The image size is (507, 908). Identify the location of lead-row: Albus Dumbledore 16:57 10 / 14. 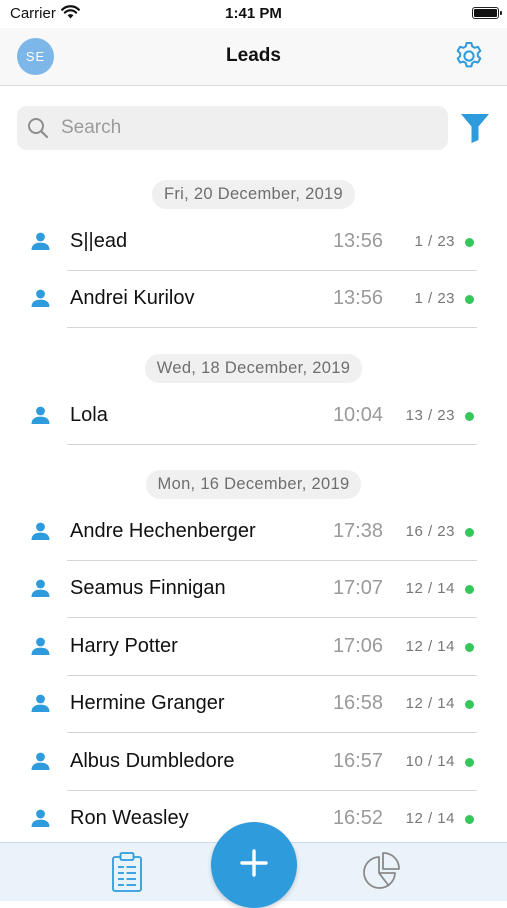
(253, 762).